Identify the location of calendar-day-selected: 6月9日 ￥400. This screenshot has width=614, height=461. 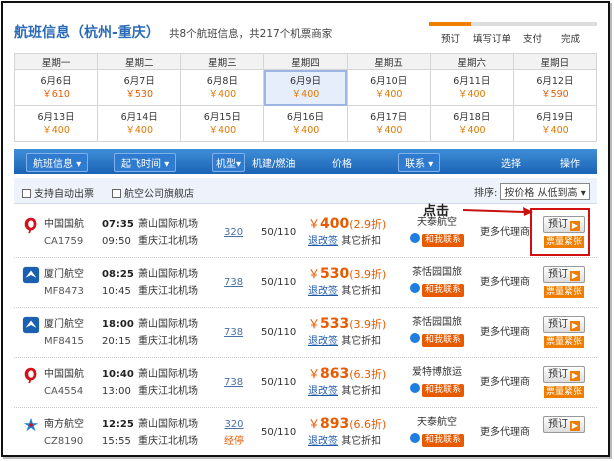
(305, 87).